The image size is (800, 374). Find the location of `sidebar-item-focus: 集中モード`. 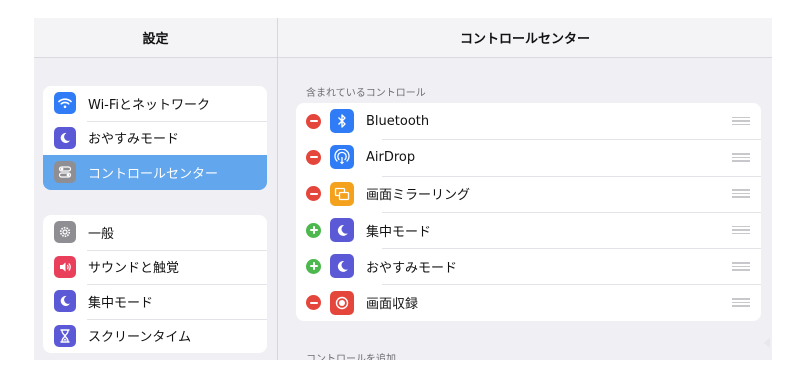

sidebar-item-focus: 集中モード is located at coordinates (155, 301).